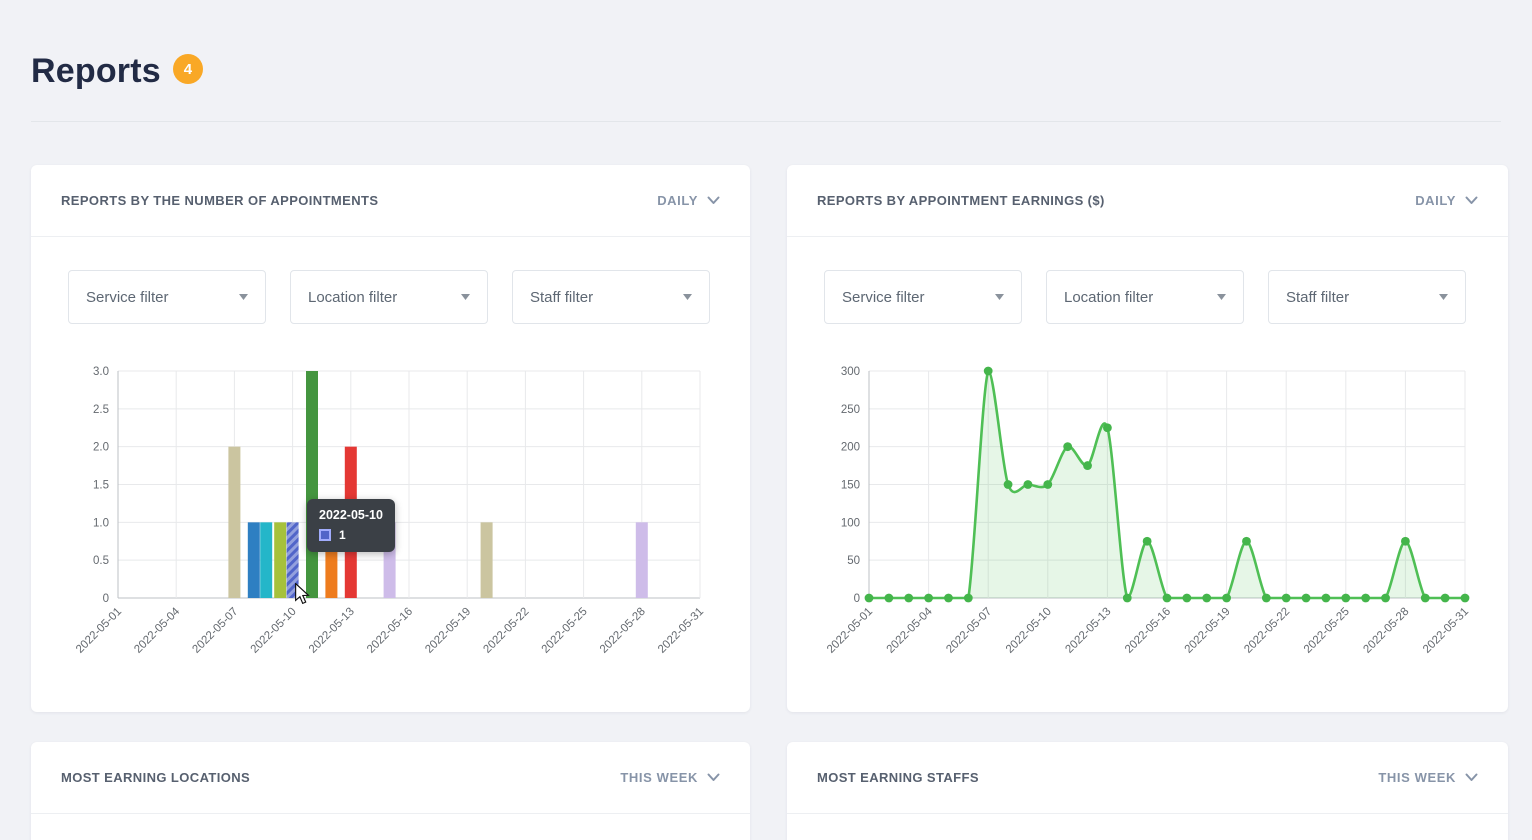 This screenshot has height=840, width=1532. Describe the element at coordinates (850, 523) in the screenshot. I see `svg-text: 100` at that location.